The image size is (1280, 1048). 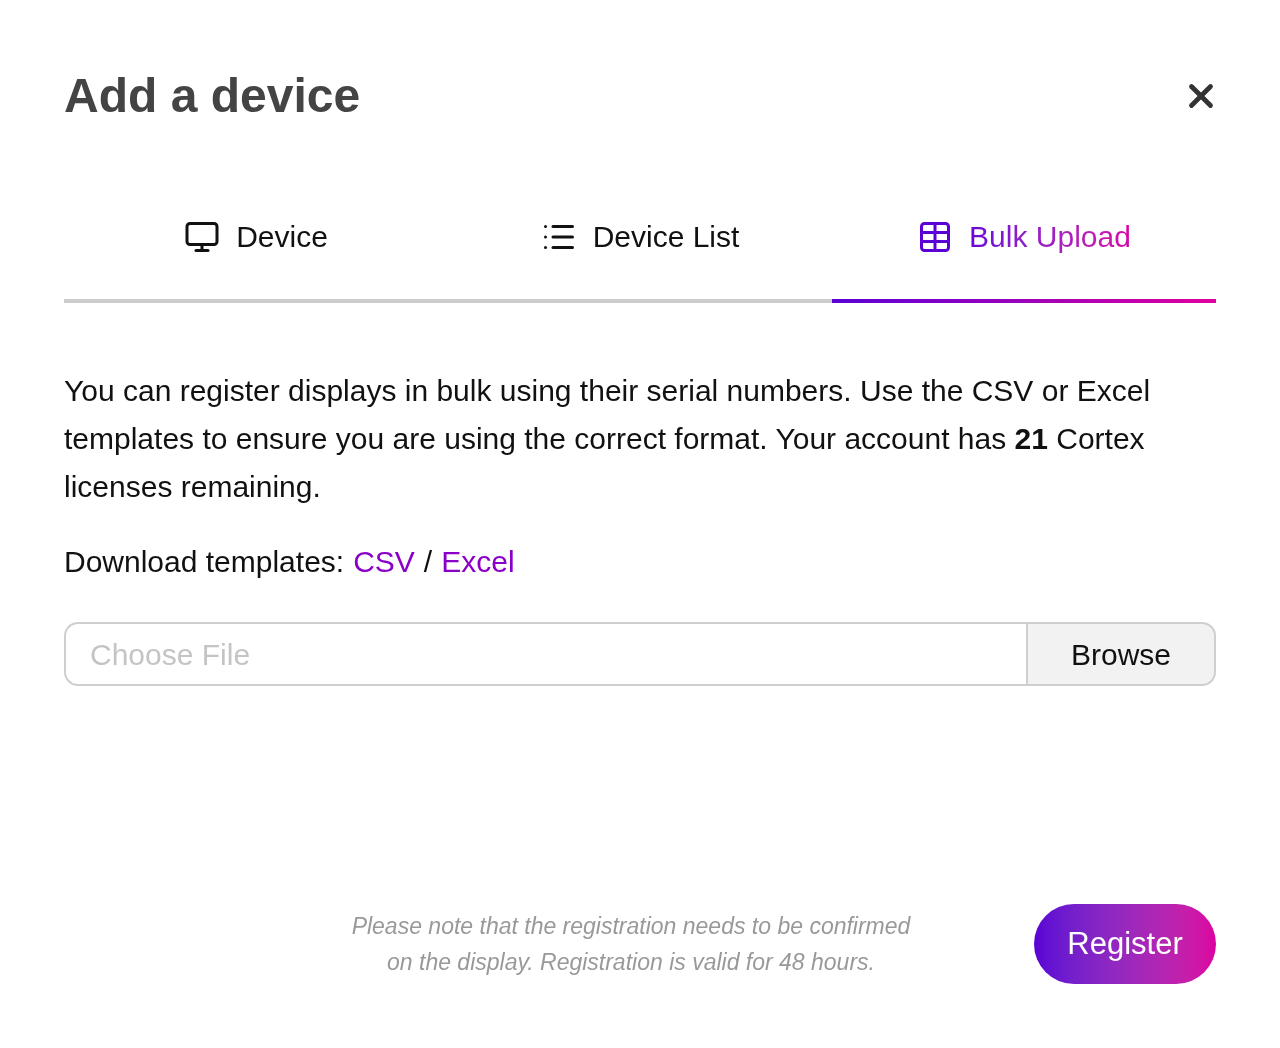 I want to click on file-field: Choose File, so click(x=545, y=654).